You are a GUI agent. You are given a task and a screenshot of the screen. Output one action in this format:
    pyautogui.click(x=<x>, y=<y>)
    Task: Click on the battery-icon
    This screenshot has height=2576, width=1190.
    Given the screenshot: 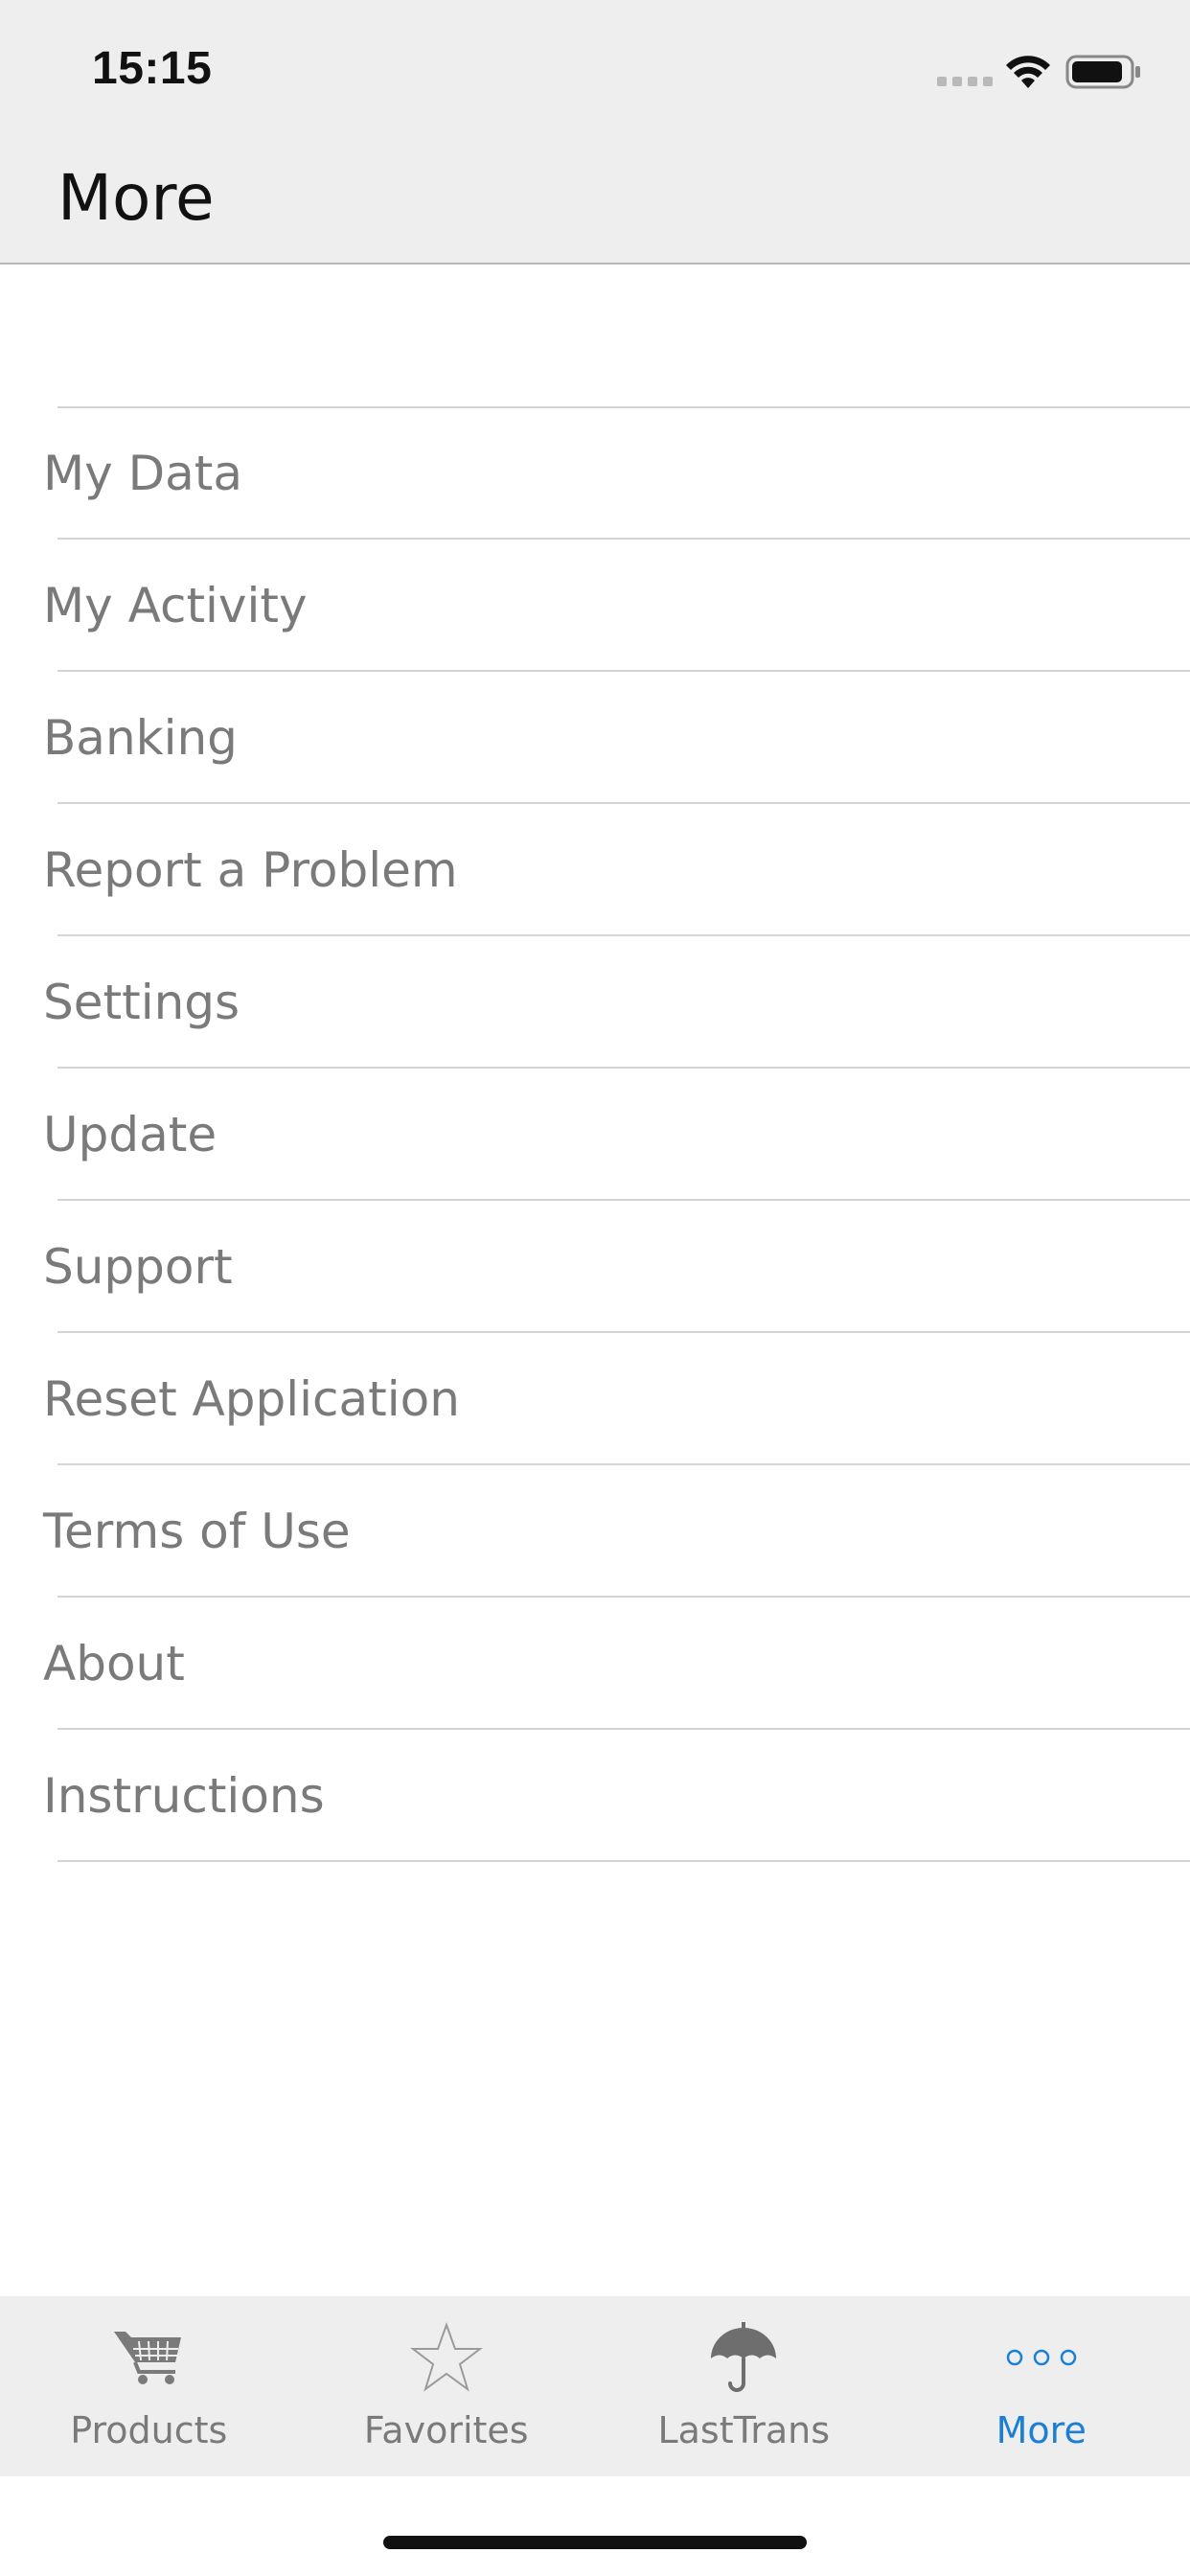 What is the action you would take?
    pyautogui.click(x=1102, y=72)
    